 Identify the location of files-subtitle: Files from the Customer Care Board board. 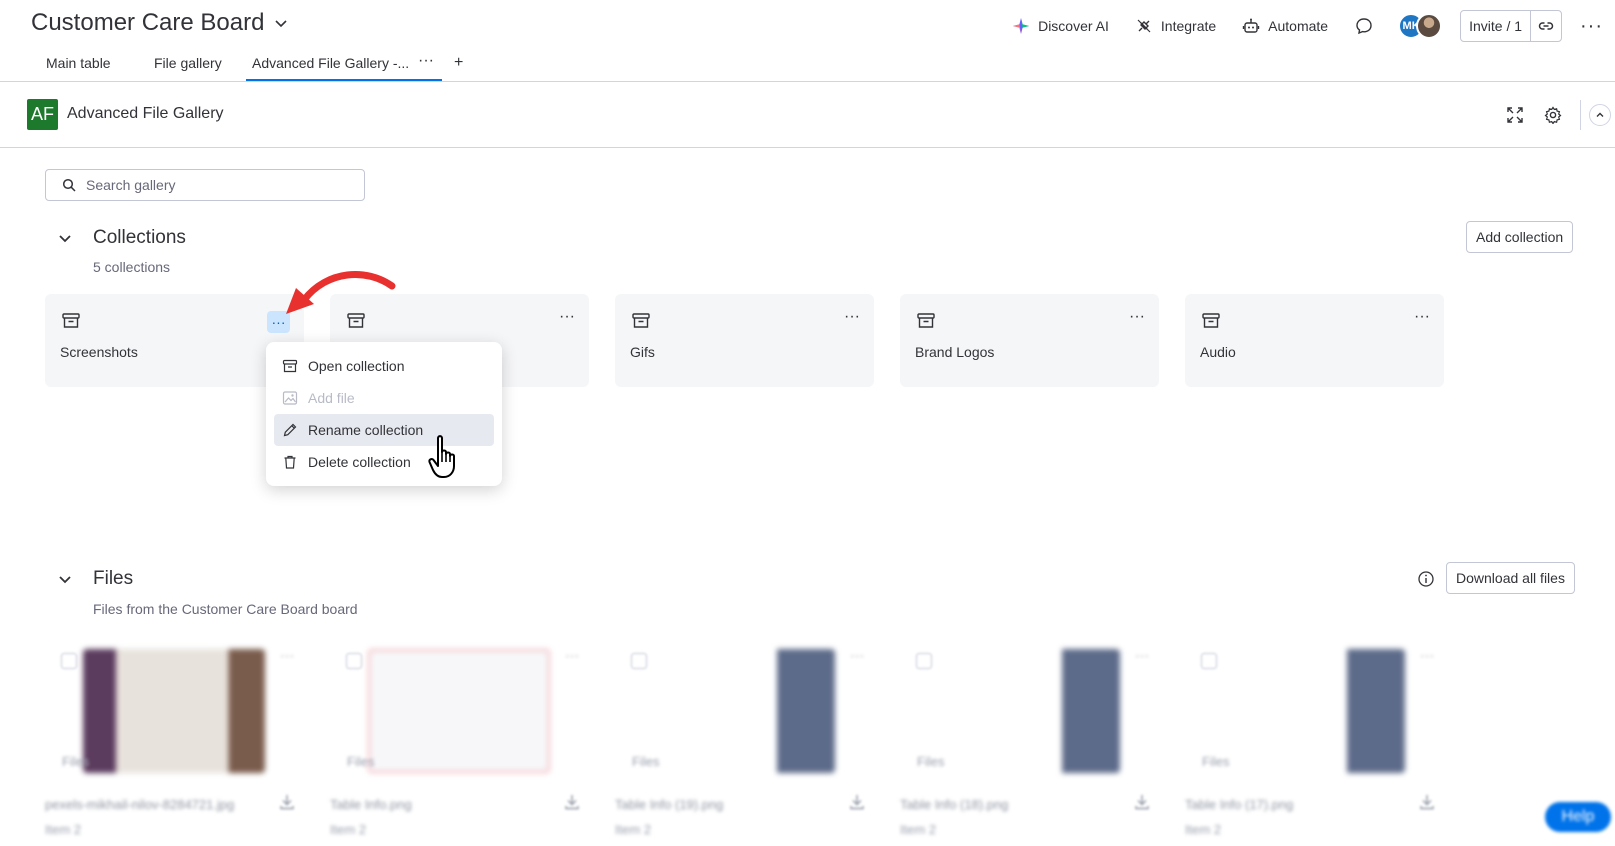
(225, 609).